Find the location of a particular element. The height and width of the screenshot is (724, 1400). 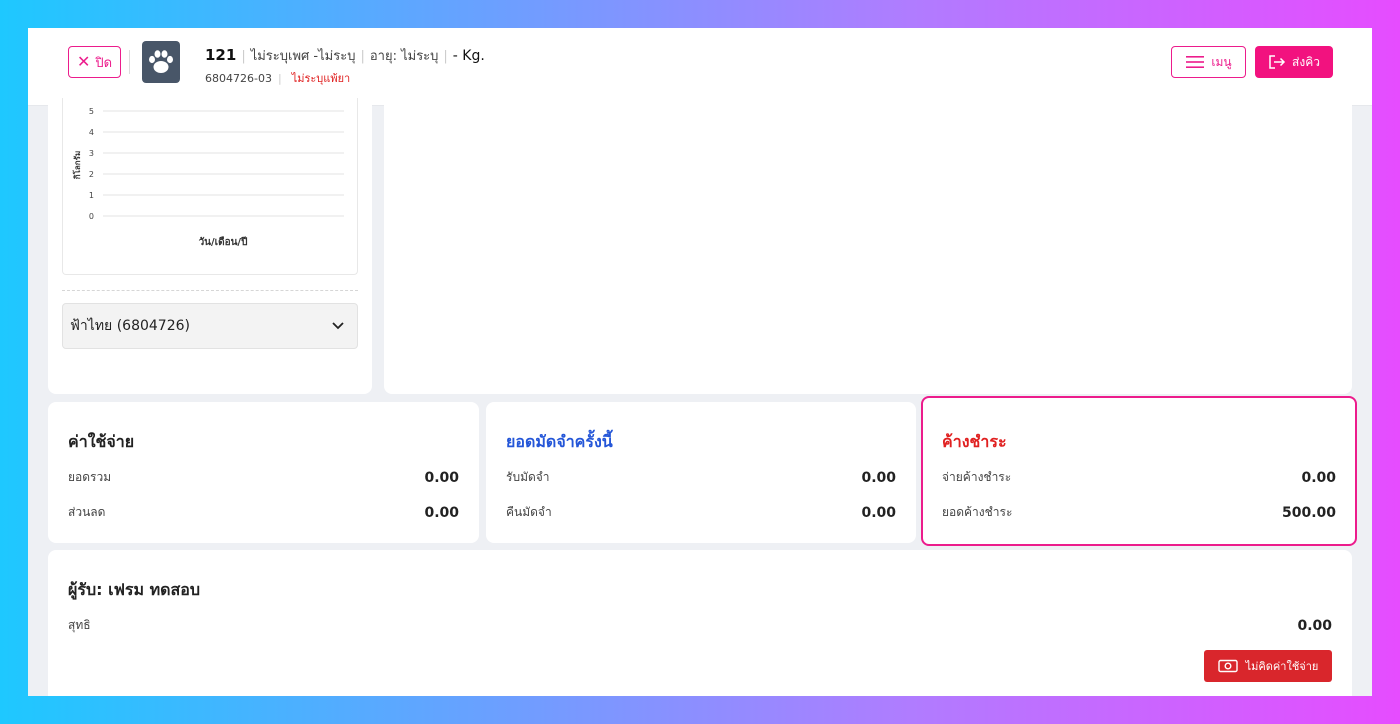

no-charge-button: ไม่คิดค่าใช้จ่าย is located at coordinates (1268, 666).